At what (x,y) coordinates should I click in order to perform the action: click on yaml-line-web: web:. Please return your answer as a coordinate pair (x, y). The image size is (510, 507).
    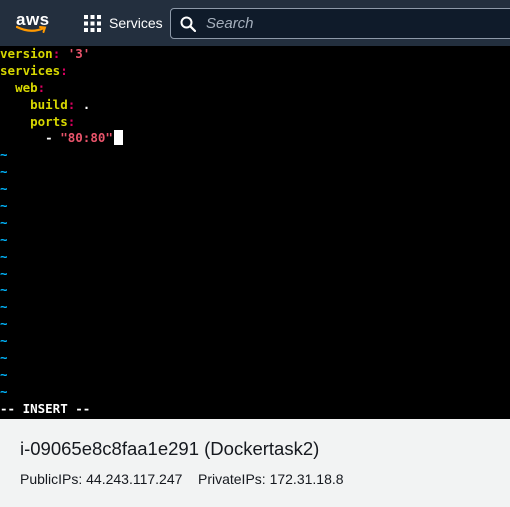
    Looking at the image, I should click on (255, 88).